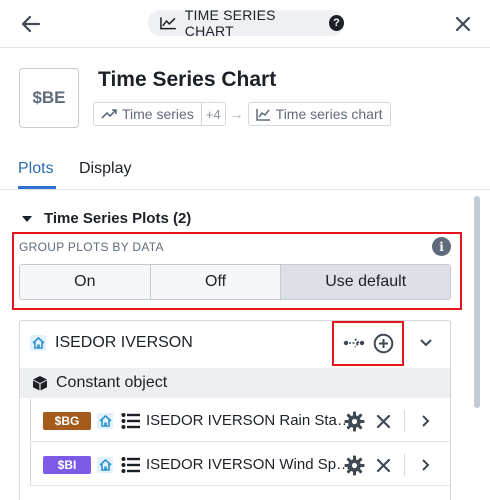  What do you see at coordinates (27, 218) in the screenshot?
I see `caret-down-icon` at bounding box center [27, 218].